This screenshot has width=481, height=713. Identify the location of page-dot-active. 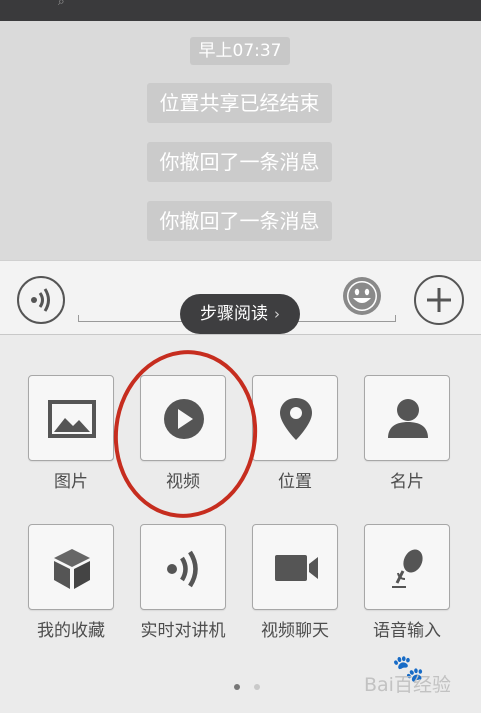
(237, 687).